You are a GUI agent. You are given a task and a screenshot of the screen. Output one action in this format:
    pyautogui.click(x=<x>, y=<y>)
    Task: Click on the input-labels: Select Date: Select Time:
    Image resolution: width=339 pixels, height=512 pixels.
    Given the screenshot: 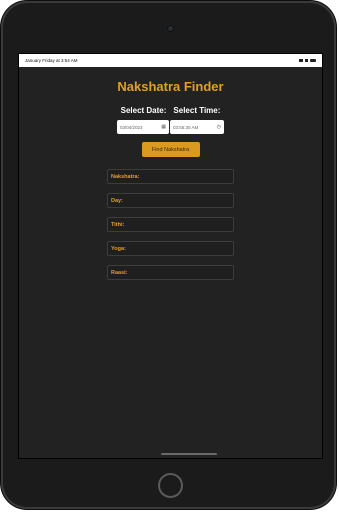 What is the action you would take?
    pyautogui.click(x=170, y=110)
    